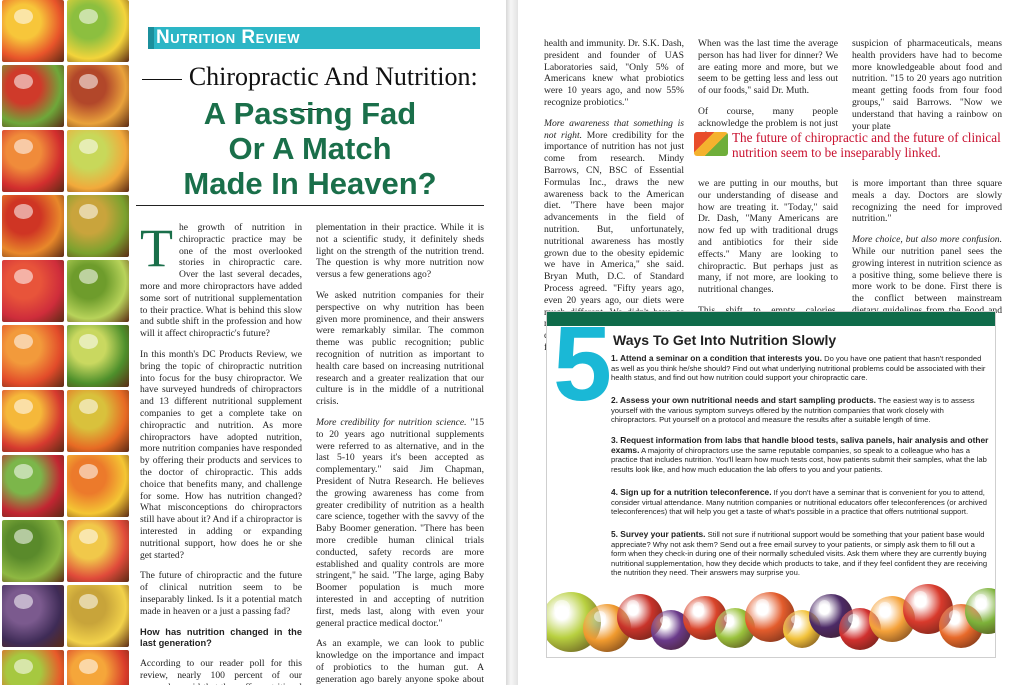  What do you see at coordinates (771, 319) in the screenshot?
I see `tips-box-top-bar` at bounding box center [771, 319].